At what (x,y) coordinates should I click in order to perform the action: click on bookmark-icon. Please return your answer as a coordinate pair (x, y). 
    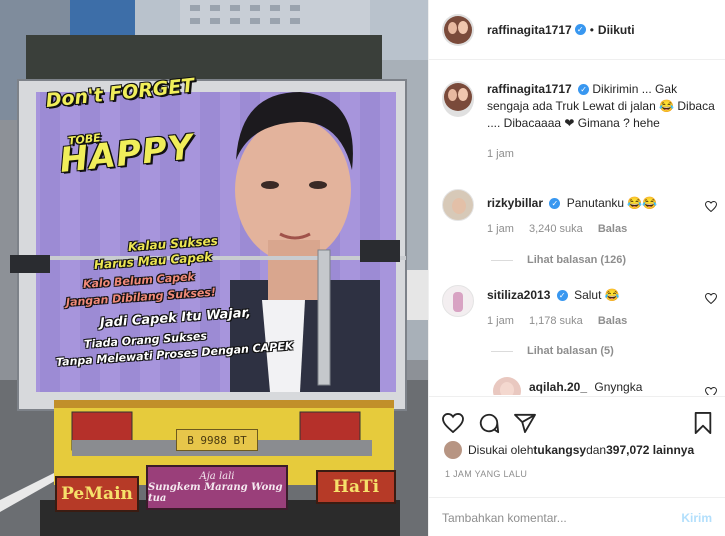
    Looking at the image, I should click on (703, 423).